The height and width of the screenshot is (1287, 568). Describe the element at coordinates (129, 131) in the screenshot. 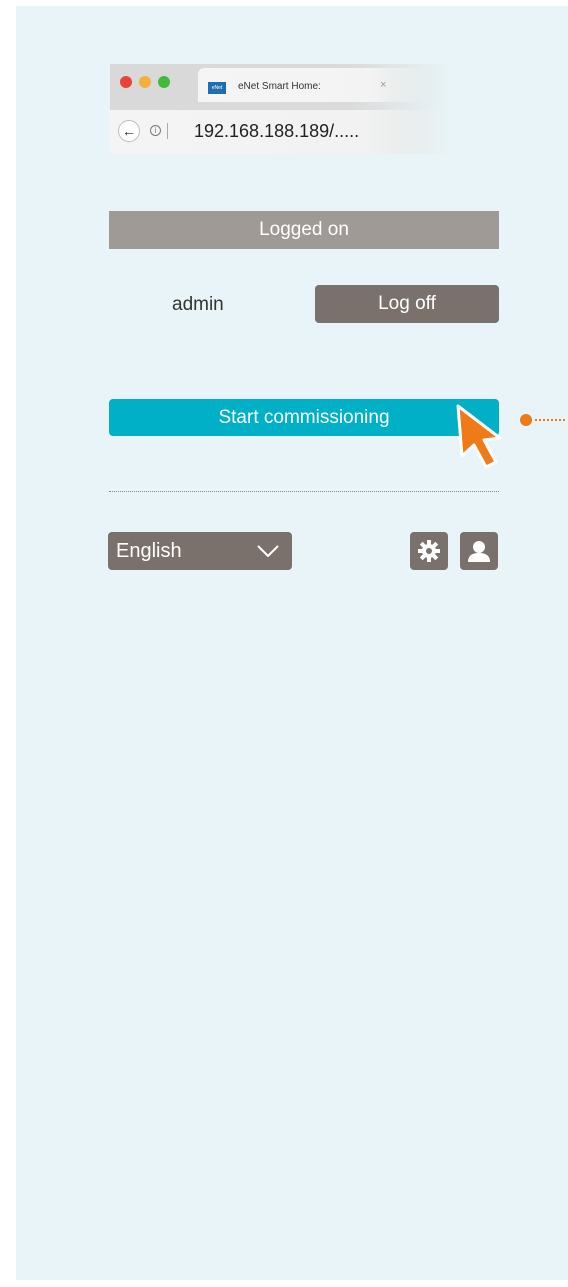

I see `back-icon: ←` at that location.